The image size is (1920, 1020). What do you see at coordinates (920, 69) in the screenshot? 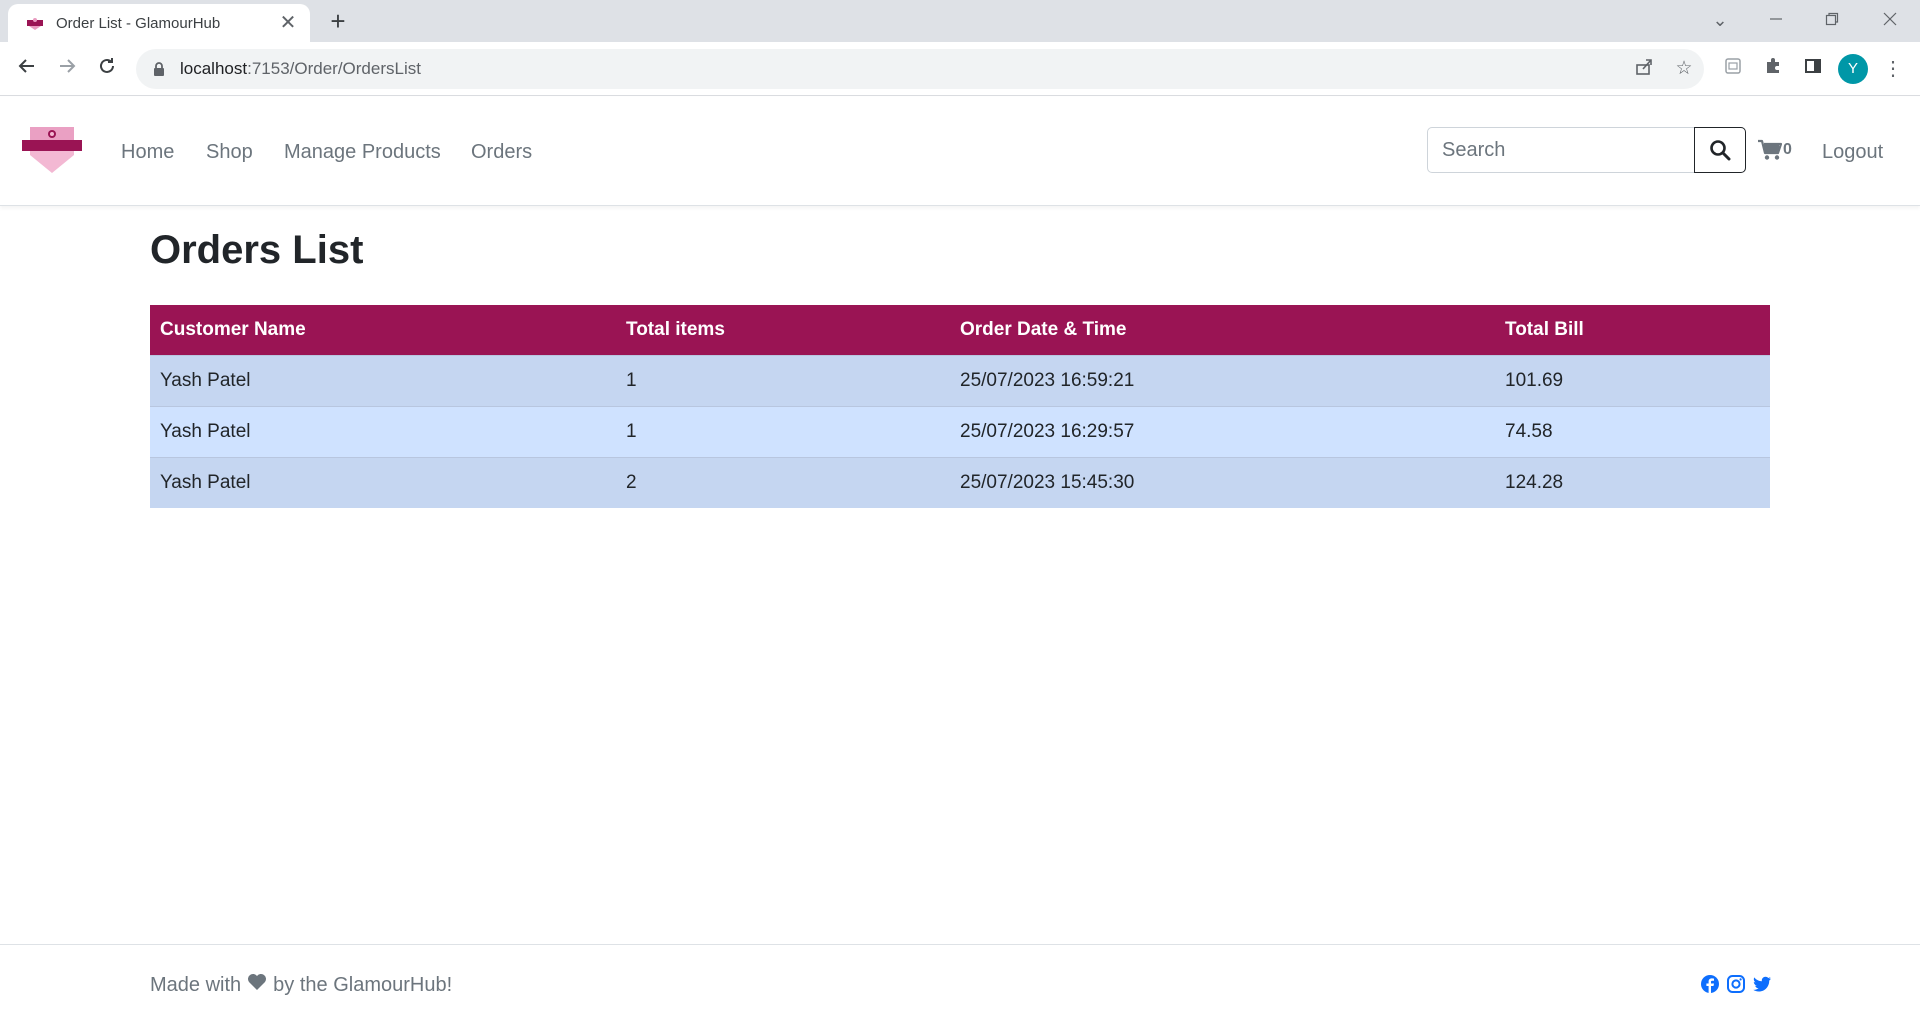
I see `address-bar: localhost:7153/Order/OrdersList ☆` at bounding box center [920, 69].